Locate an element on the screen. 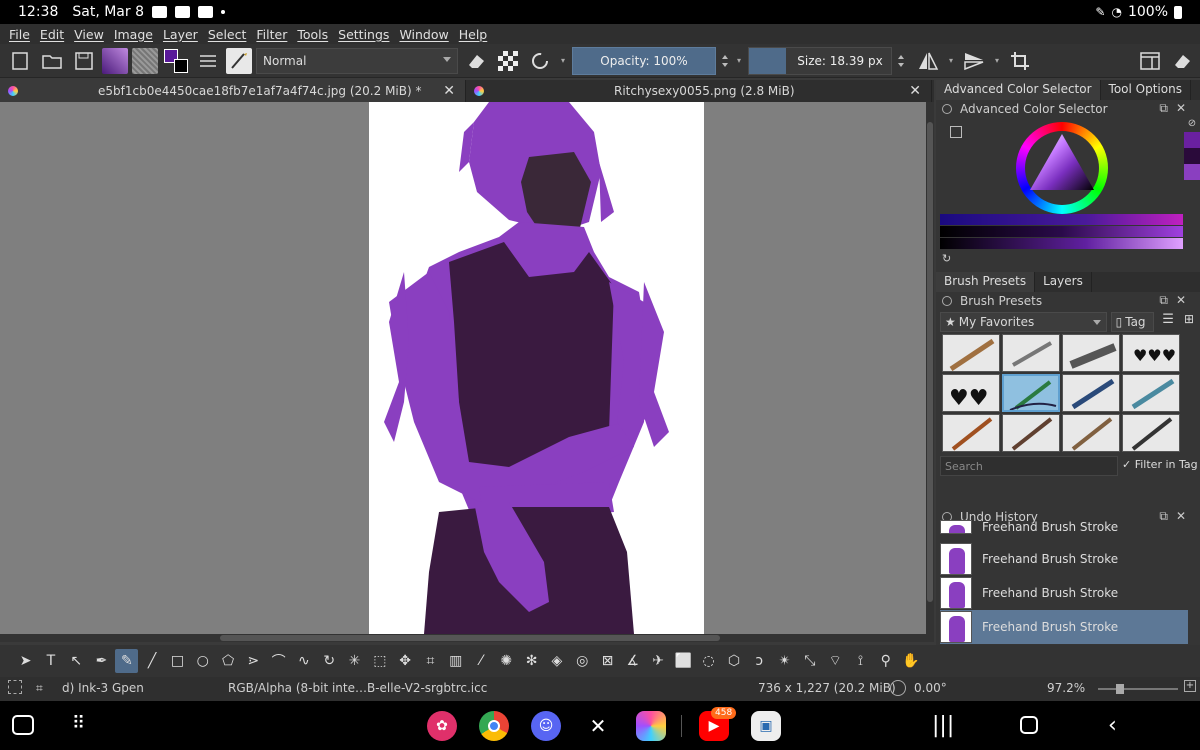 The width and height of the screenshot is (1200, 750). undo-history-item-selected: Freehand Brush Stroke is located at coordinates (1064, 627).